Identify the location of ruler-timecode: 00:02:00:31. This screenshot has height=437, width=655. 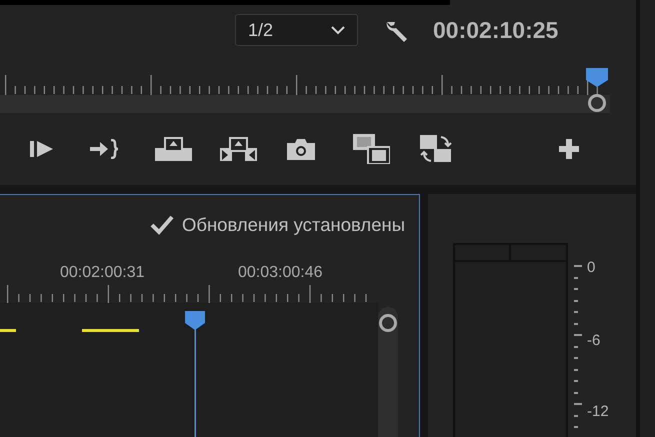
(102, 273).